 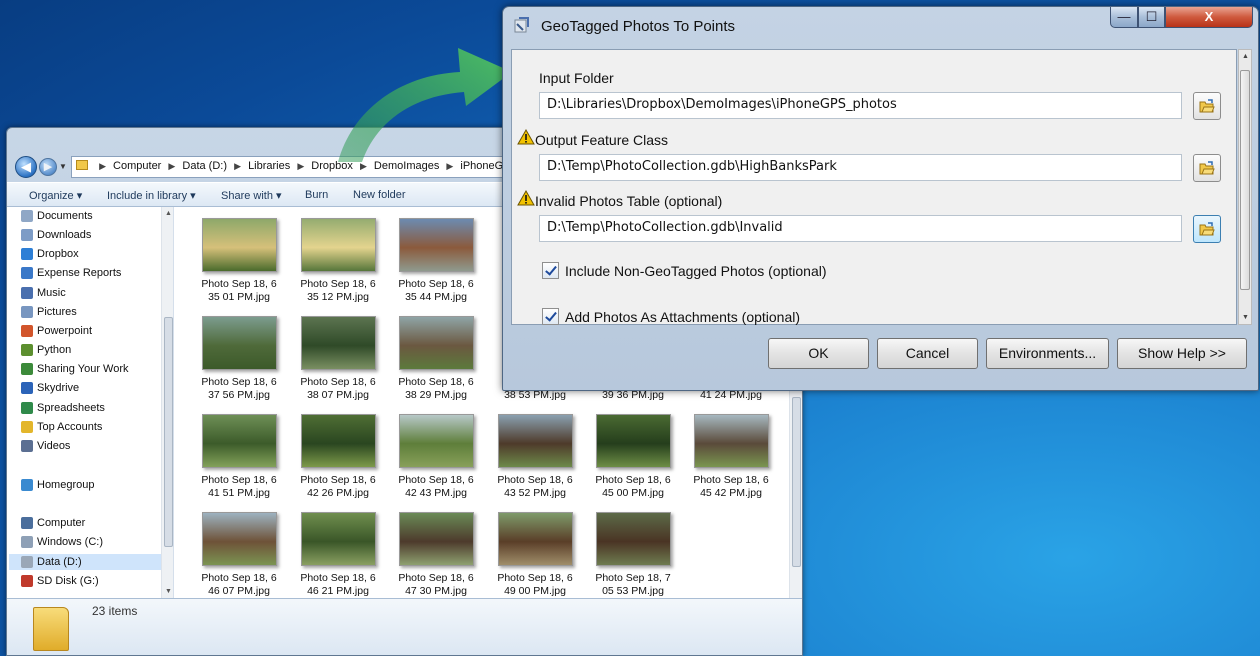 I want to click on file-item: Photo Sep 18, 6 42 26 PM.jpg, so click(x=338, y=457).